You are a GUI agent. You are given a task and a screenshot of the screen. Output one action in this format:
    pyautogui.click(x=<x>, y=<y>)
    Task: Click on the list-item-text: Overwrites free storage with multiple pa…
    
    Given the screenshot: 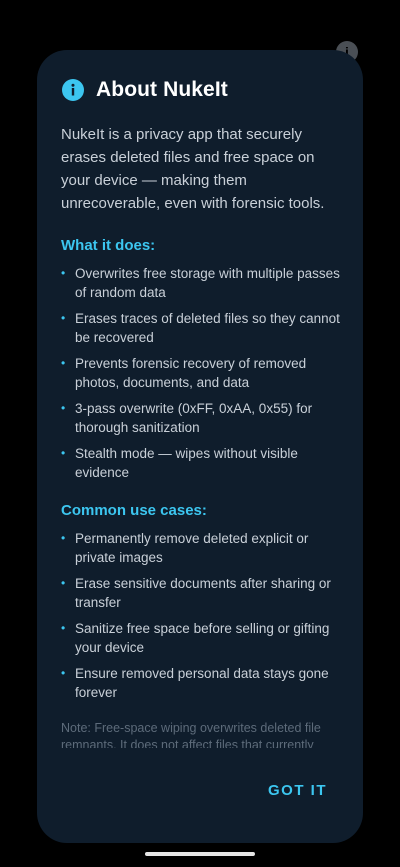 What is the action you would take?
    pyautogui.click(x=207, y=283)
    